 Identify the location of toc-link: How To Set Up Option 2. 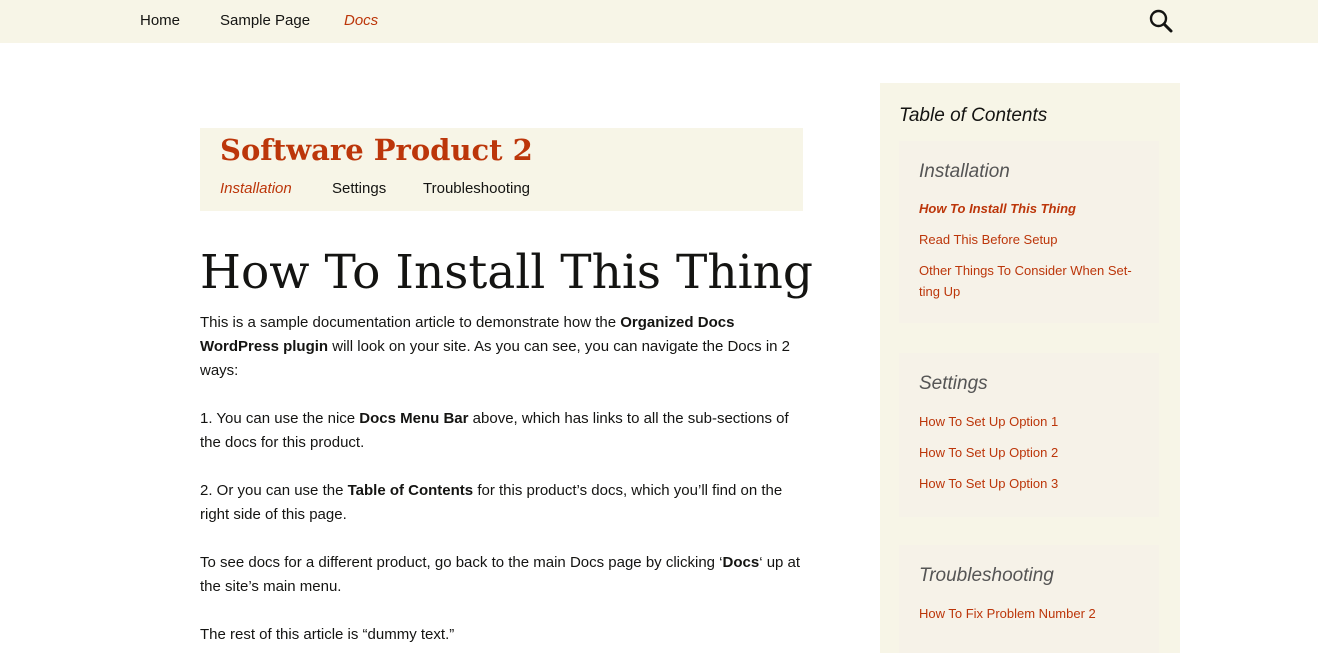
(1029, 452).